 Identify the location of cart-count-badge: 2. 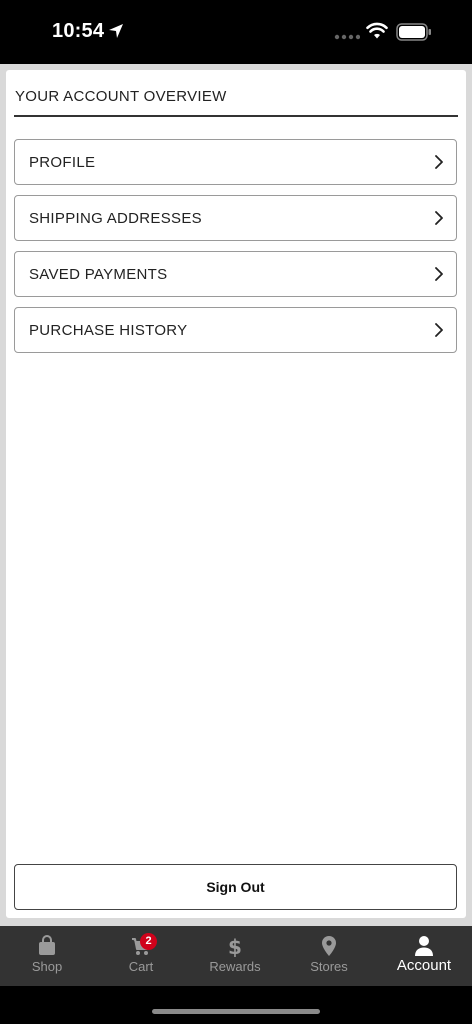
(148, 941).